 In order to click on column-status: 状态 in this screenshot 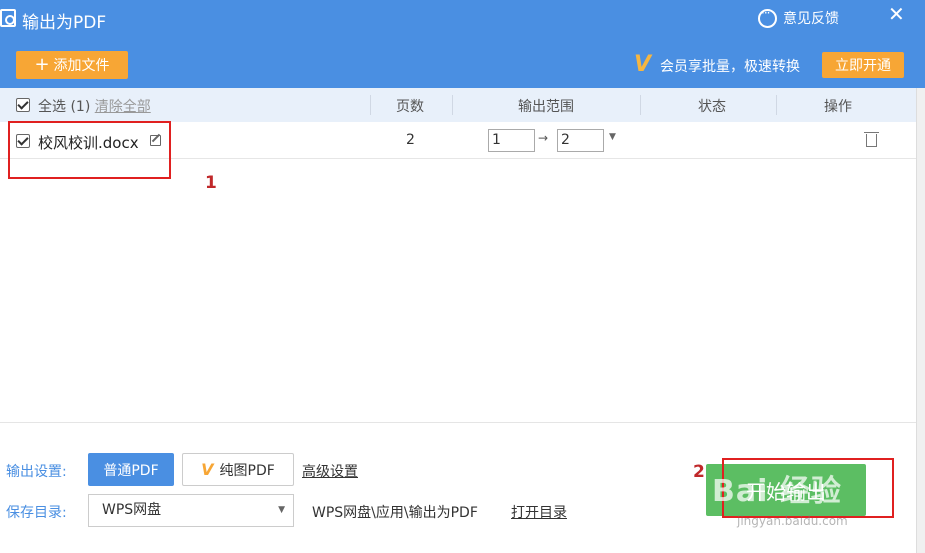, I will do `click(712, 107)`.